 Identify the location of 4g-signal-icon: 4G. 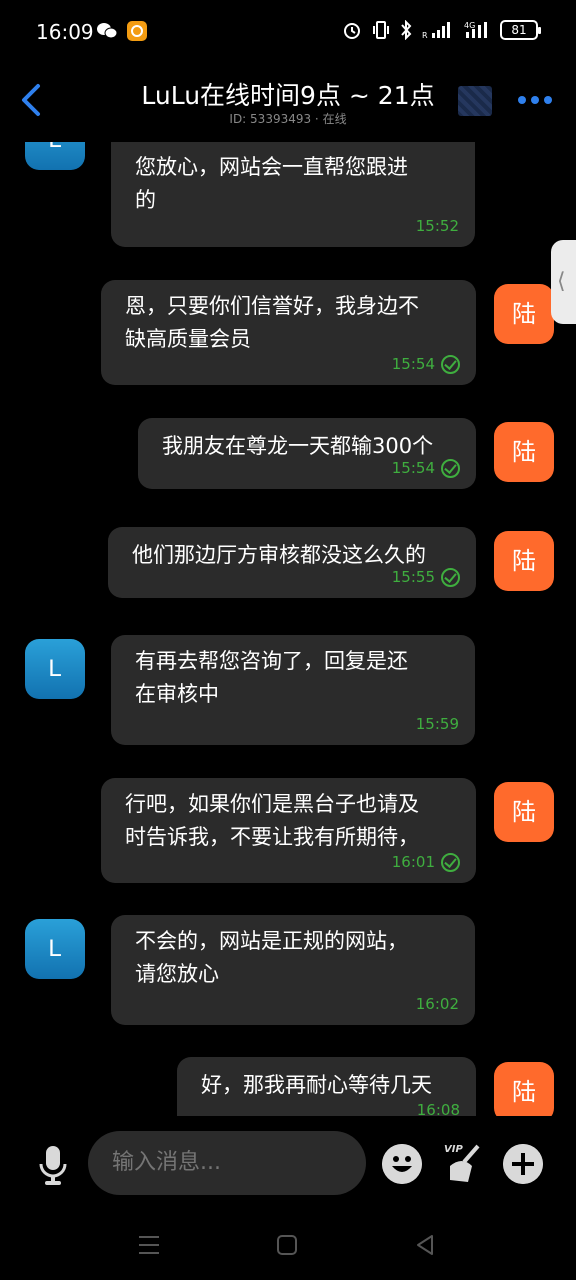
(475, 29).